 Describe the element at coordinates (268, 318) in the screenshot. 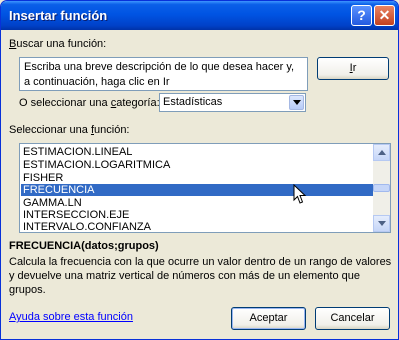

I see `accept-button: Aceptar` at that location.